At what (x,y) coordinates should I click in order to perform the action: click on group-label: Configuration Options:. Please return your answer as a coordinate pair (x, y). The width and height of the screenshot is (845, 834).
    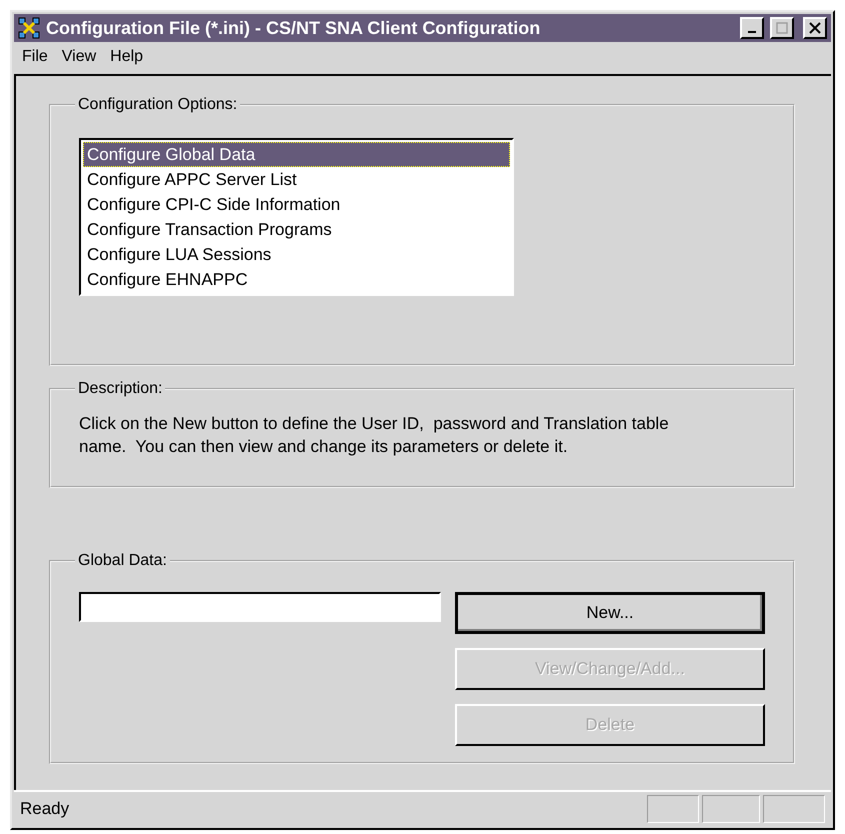
    Looking at the image, I should click on (157, 105).